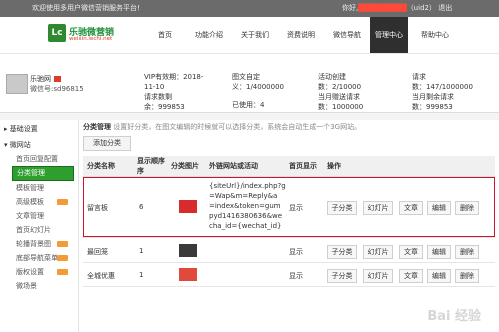 This screenshot has width=499, height=332. I want to click on row-order: 6, so click(141, 207).